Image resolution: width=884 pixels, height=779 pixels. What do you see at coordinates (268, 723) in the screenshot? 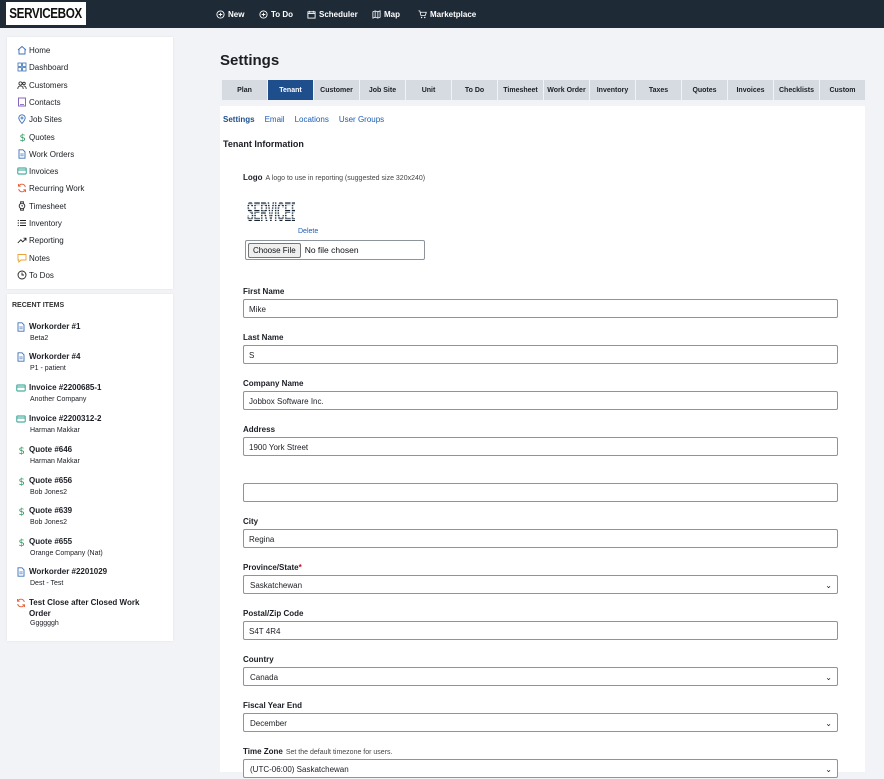
I see `fiscal-value: December` at bounding box center [268, 723].